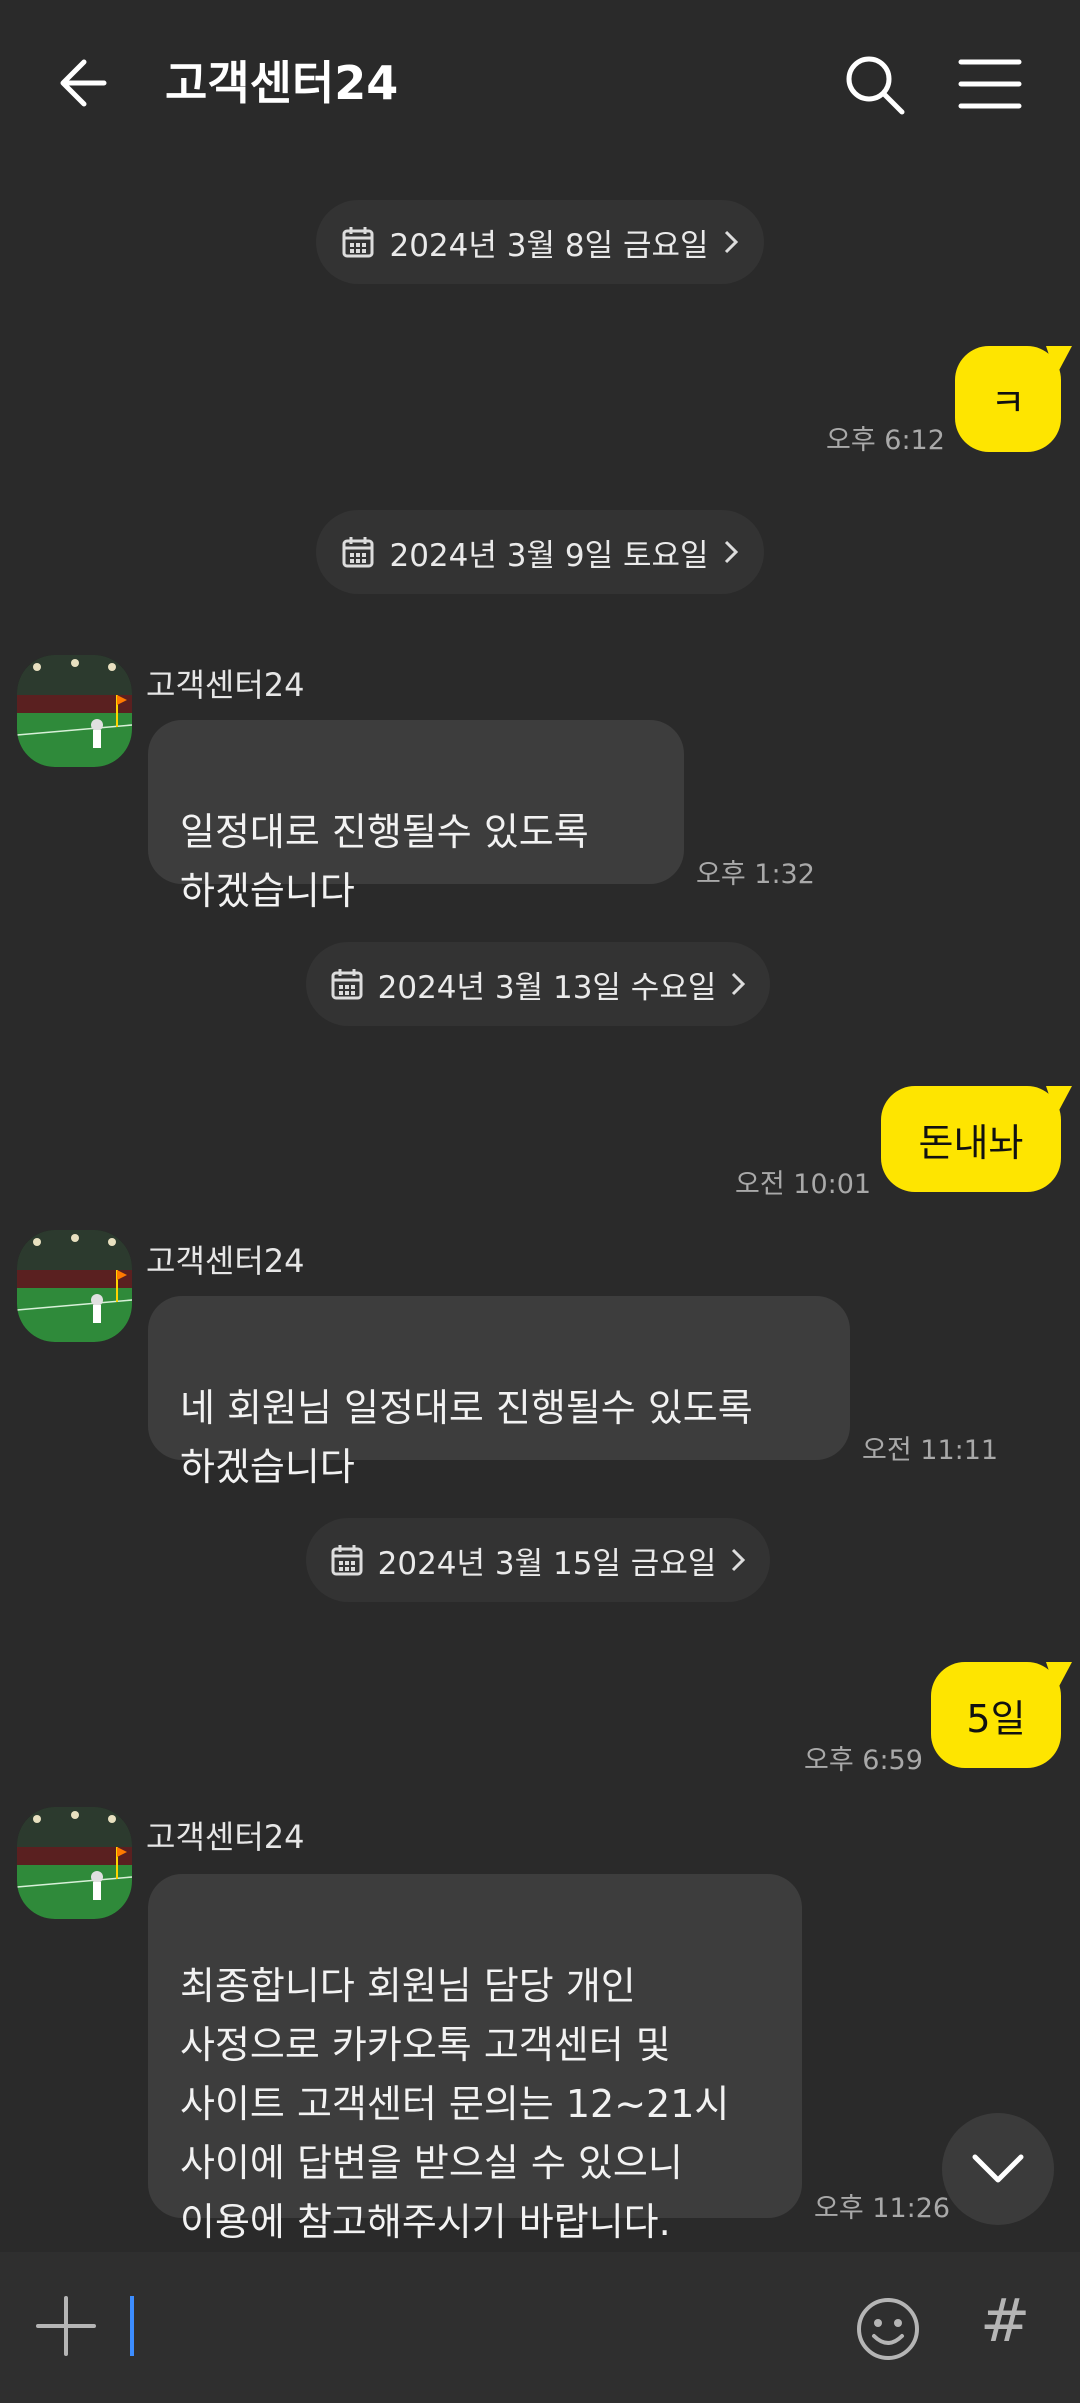  I want to click on message-text: 돈내놔, so click(971, 1142).